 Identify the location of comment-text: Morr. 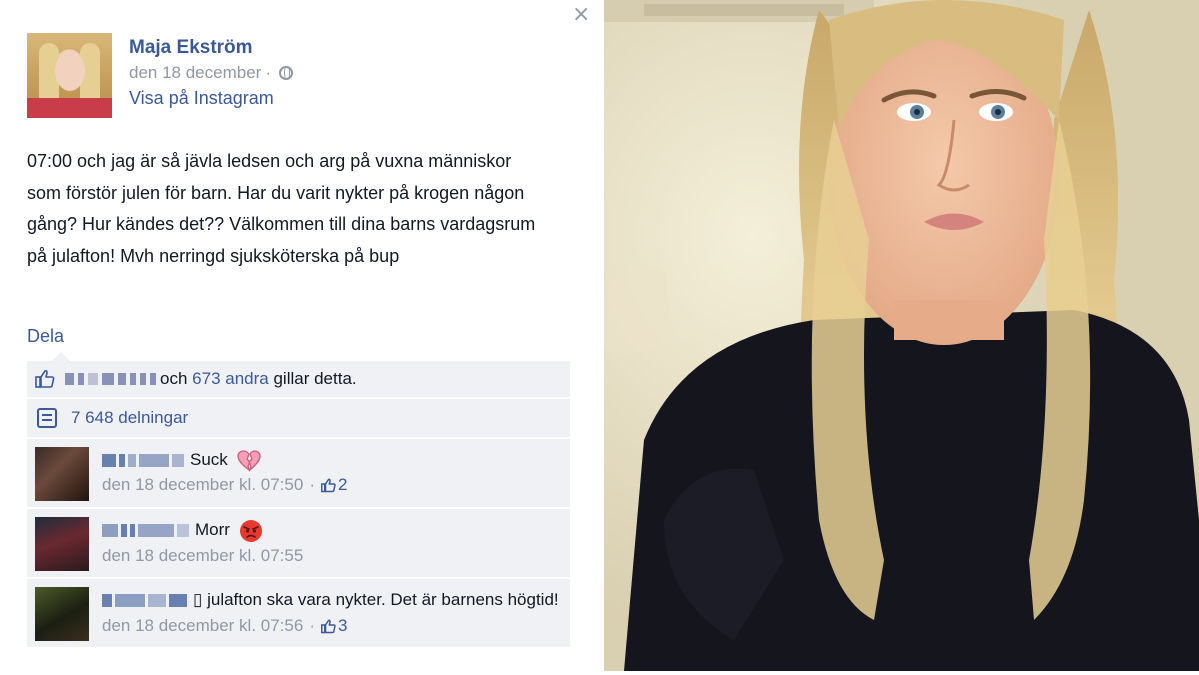
(212, 529).